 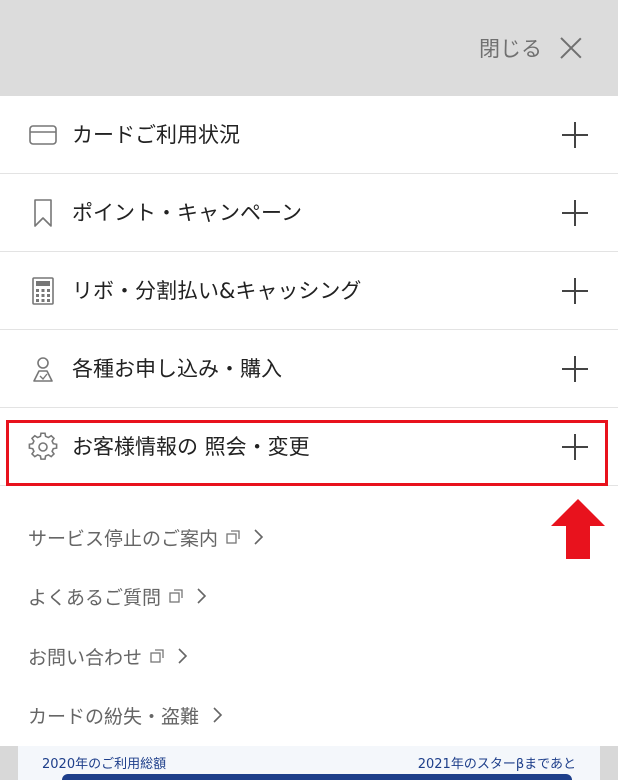 I want to click on link-lost-stolen-card: カードの紛失・盗難, so click(x=125, y=715).